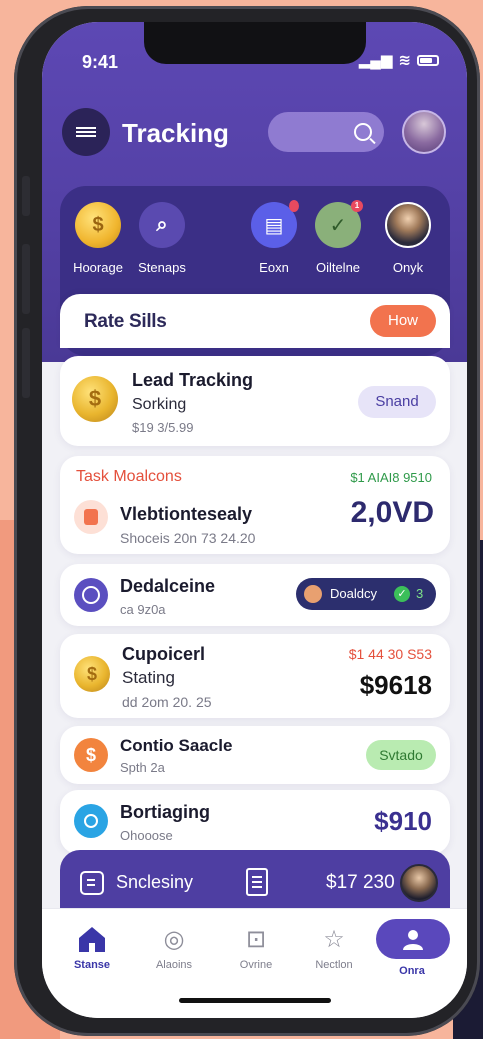  Describe the element at coordinates (98, 267) in the screenshot. I see `quick-action-label: Hoorage` at that location.